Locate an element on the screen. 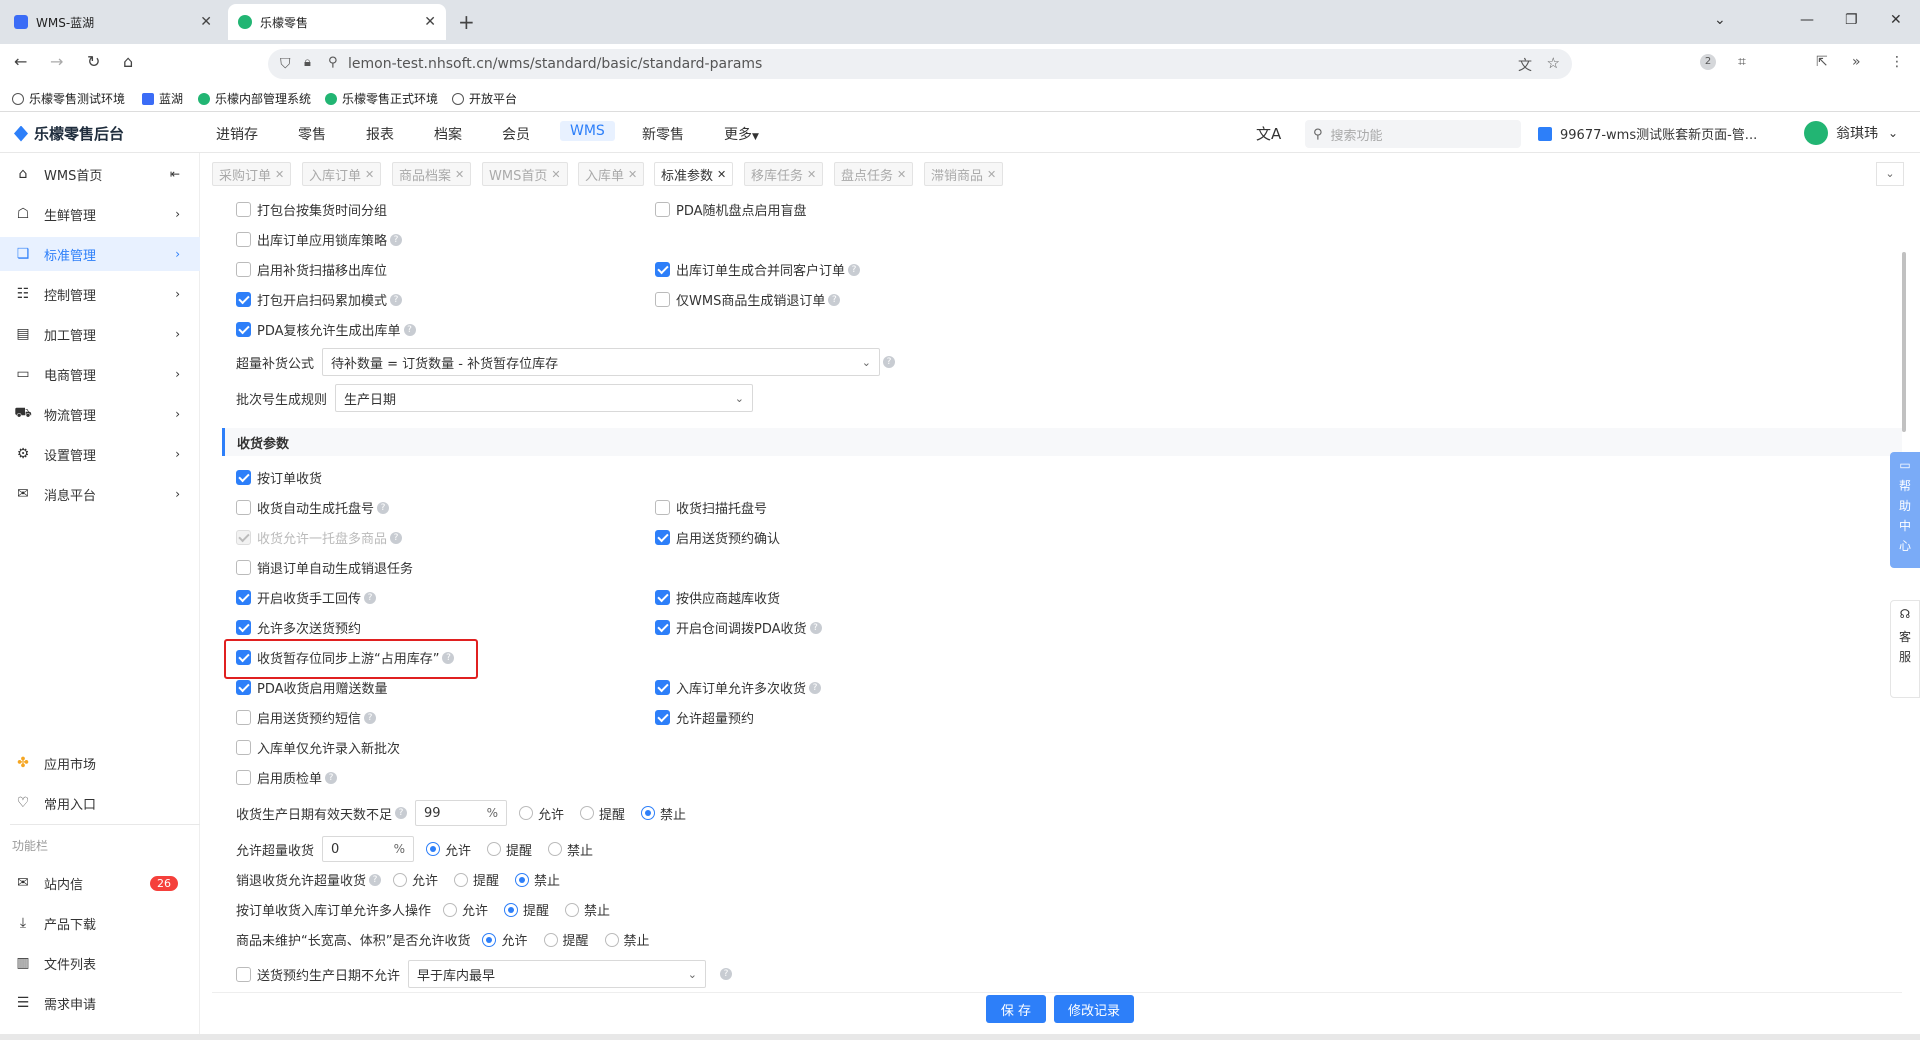  bookmark-item: 乐檬零售正式环境 is located at coordinates (381, 98).